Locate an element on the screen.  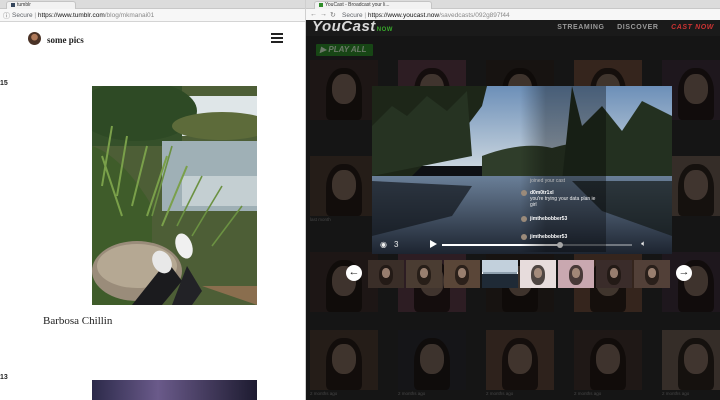
blog-title: some pics is located at coordinates (65, 40).